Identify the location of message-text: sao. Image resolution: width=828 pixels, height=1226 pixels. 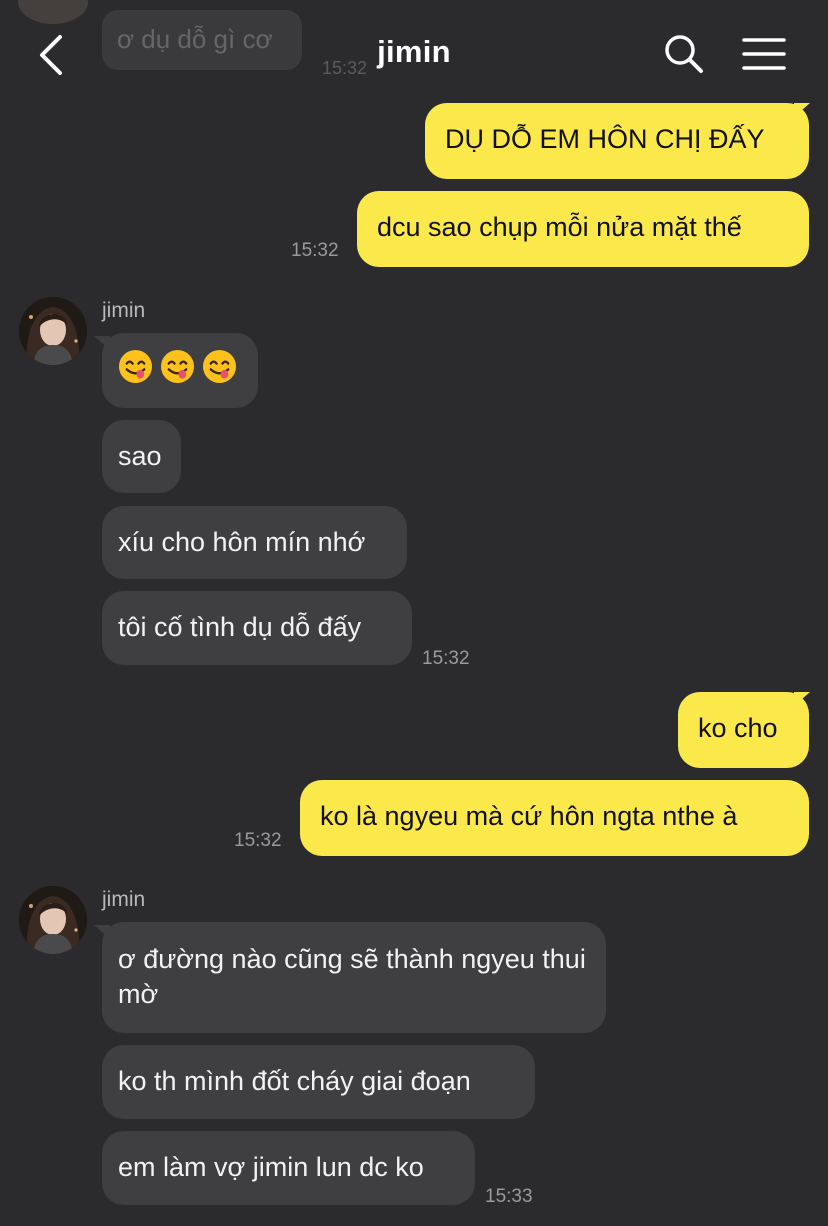
(140, 456).